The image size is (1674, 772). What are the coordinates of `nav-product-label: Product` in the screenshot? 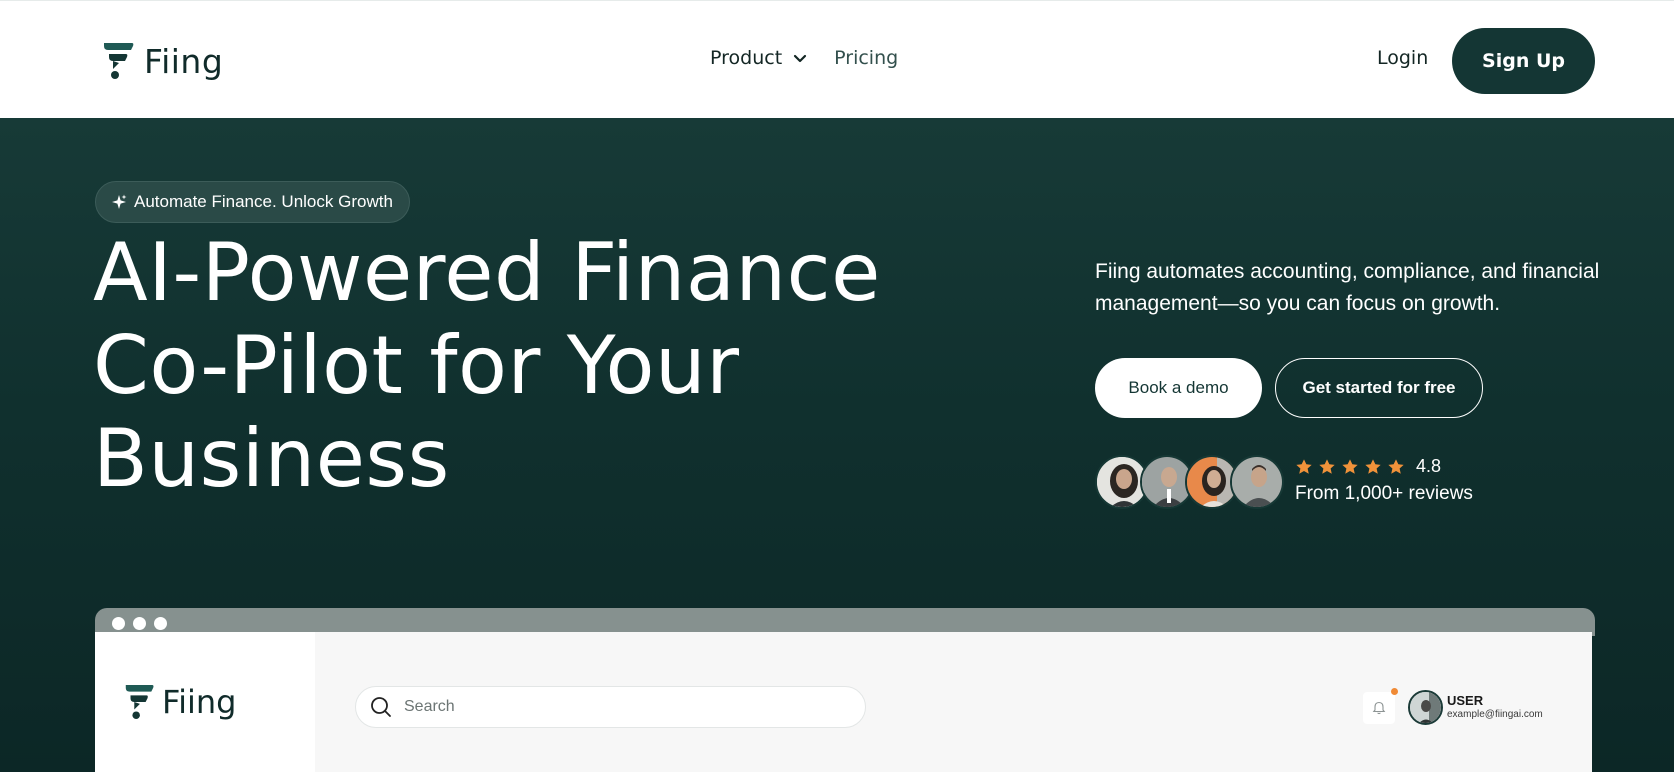 It's located at (746, 58).